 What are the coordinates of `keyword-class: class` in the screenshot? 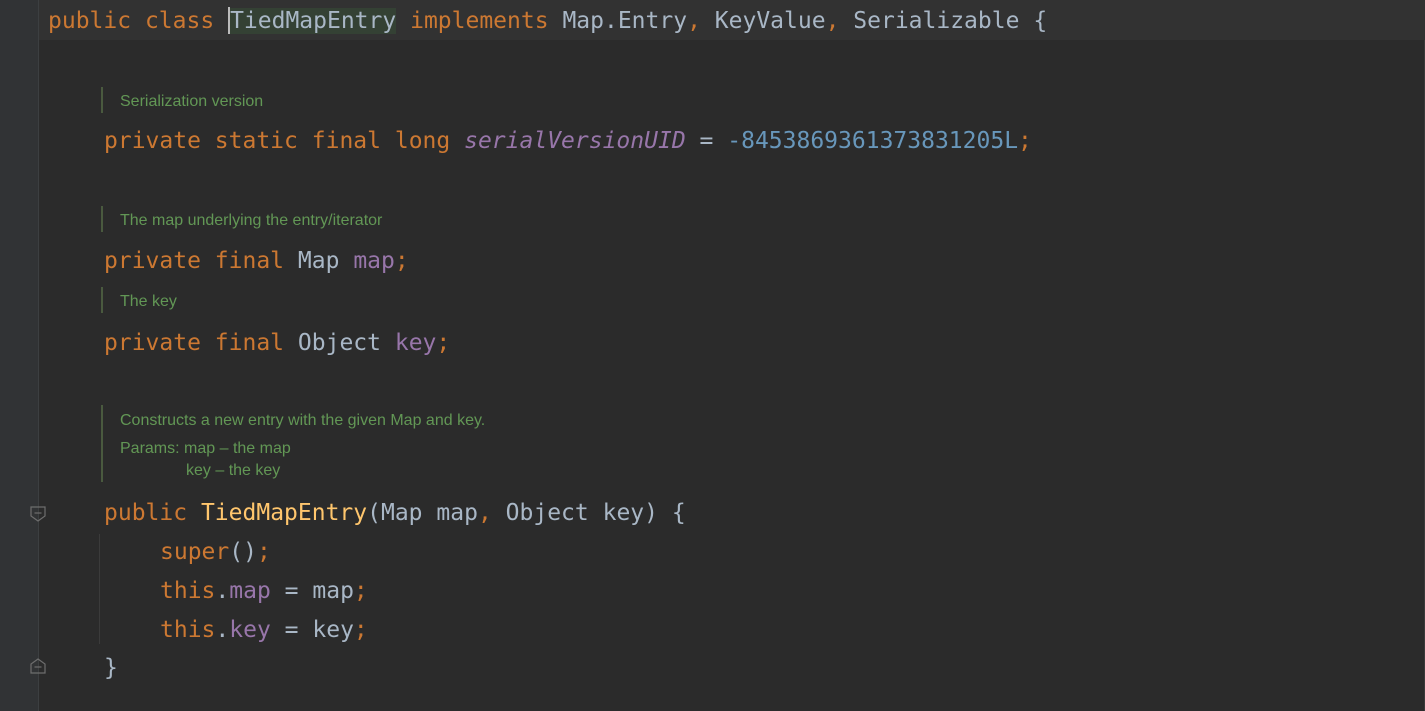 It's located at (179, 21).